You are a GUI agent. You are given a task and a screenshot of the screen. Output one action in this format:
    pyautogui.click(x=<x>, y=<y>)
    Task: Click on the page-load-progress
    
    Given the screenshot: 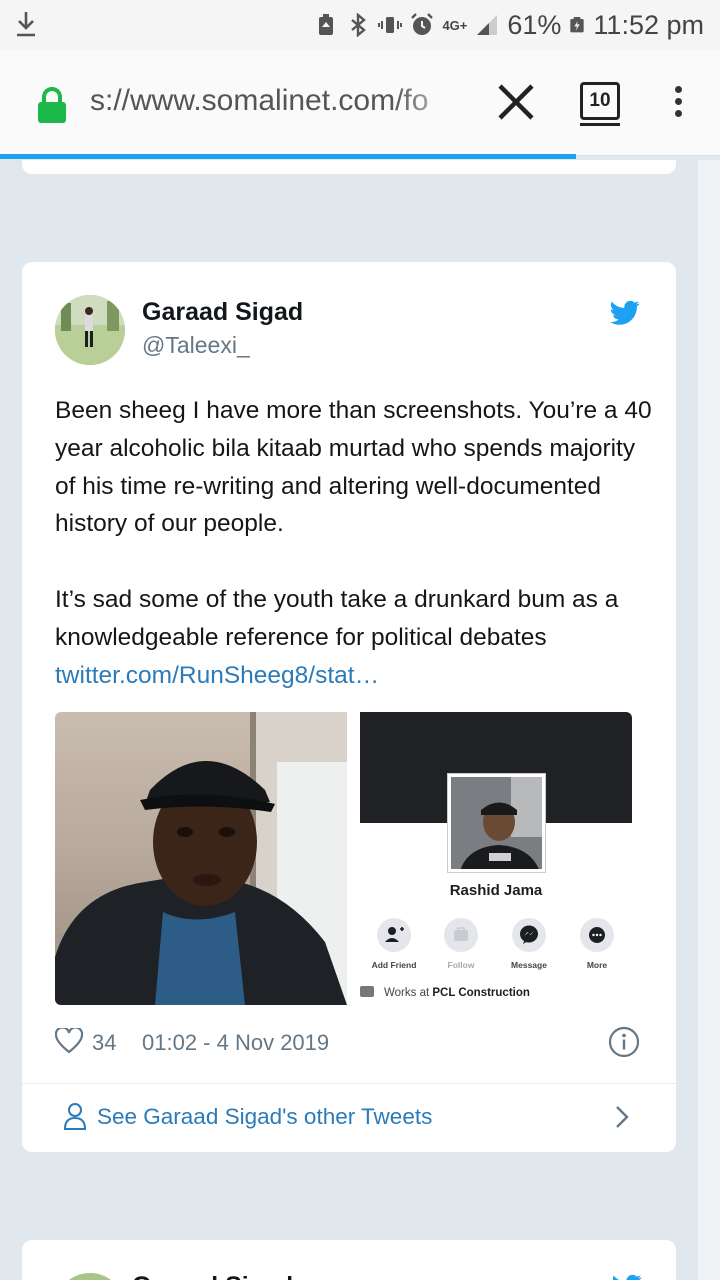 What is the action you would take?
    pyautogui.click(x=288, y=156)
    